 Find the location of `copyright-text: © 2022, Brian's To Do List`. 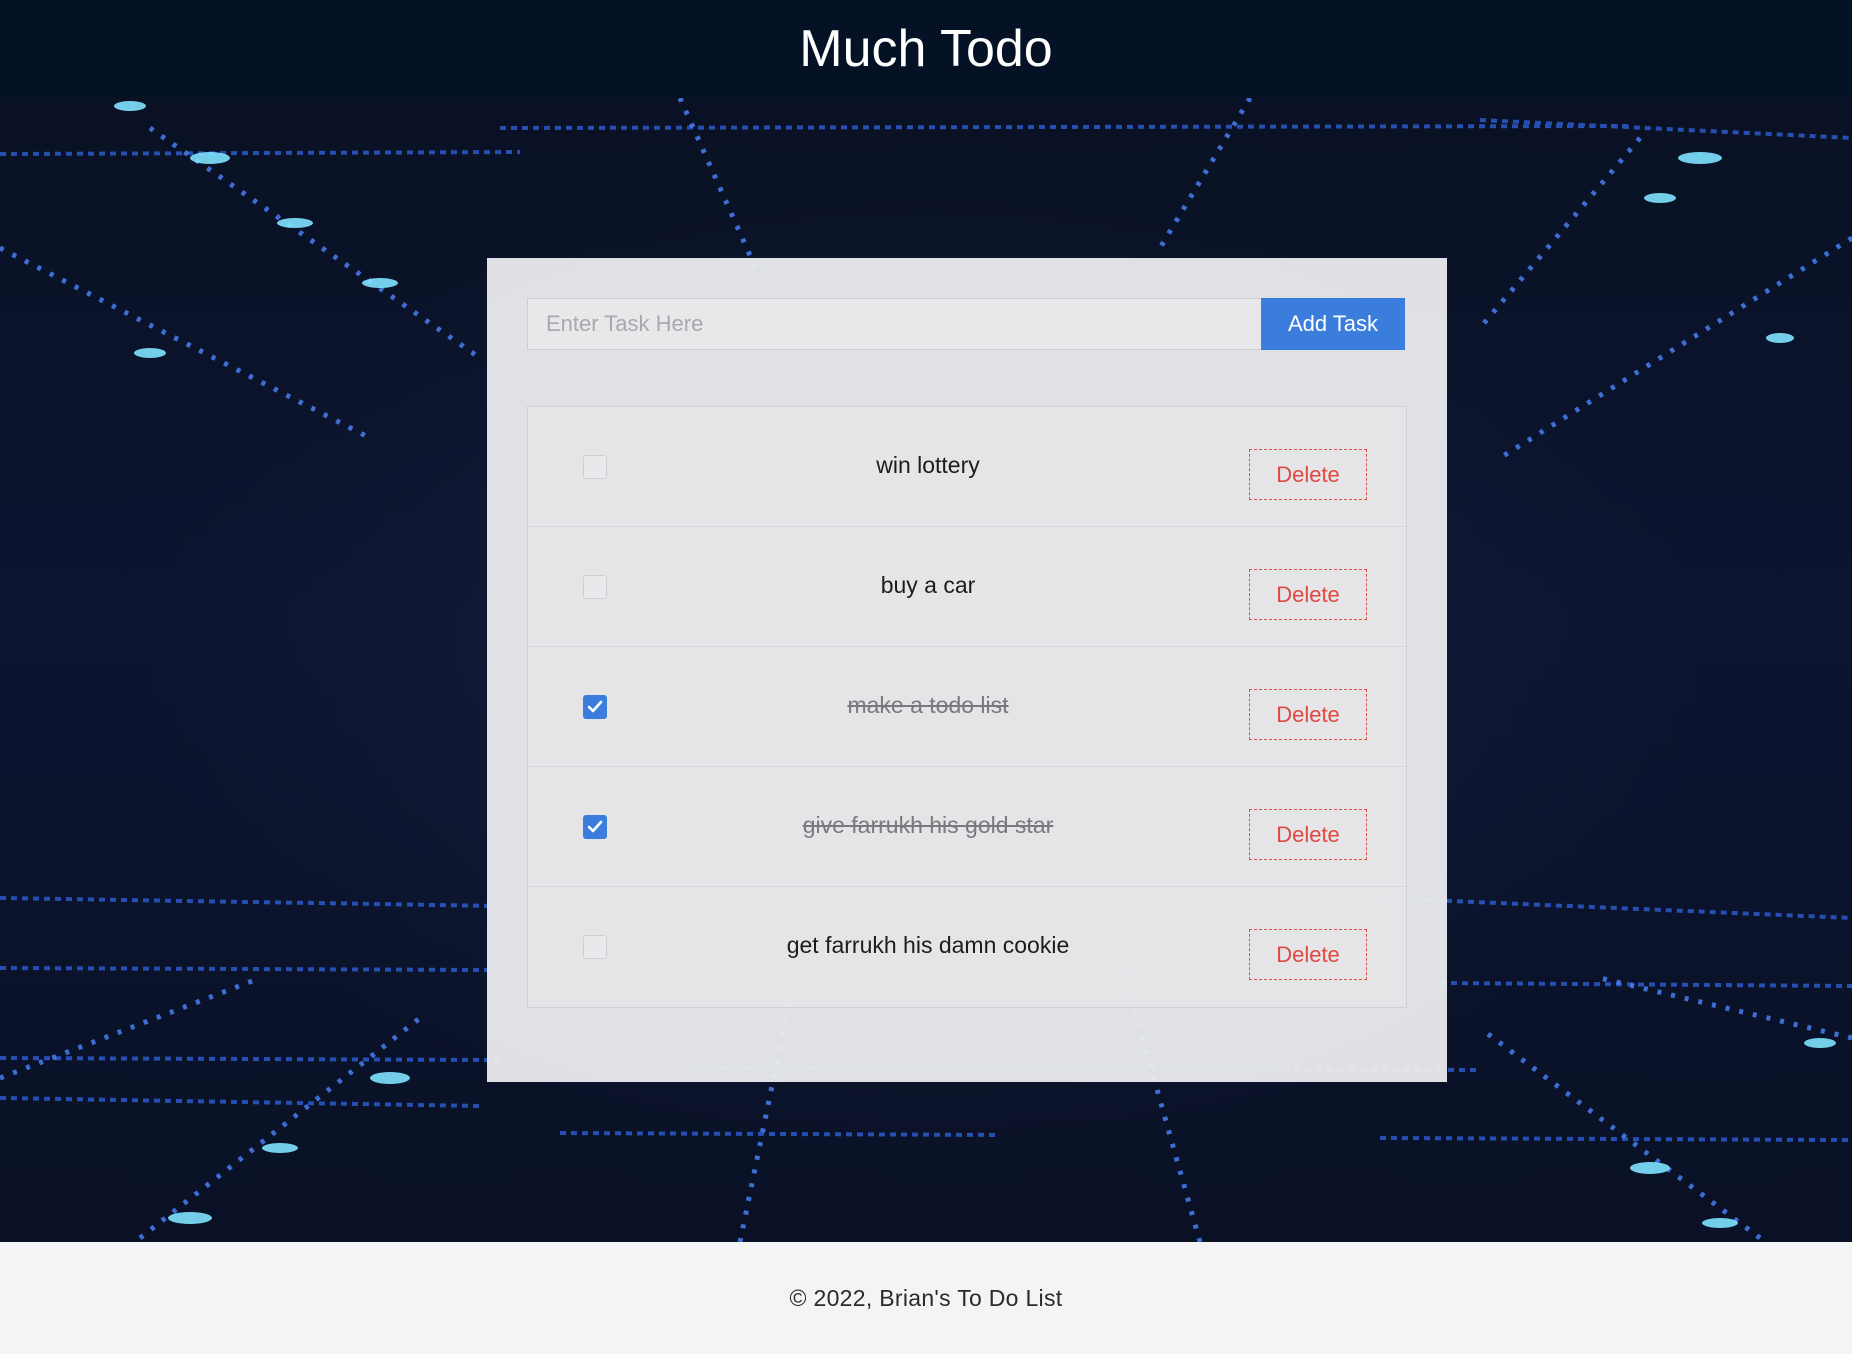

copyright-text: © 2022, Brian's To Do List is located at coordinates (926, 1297).